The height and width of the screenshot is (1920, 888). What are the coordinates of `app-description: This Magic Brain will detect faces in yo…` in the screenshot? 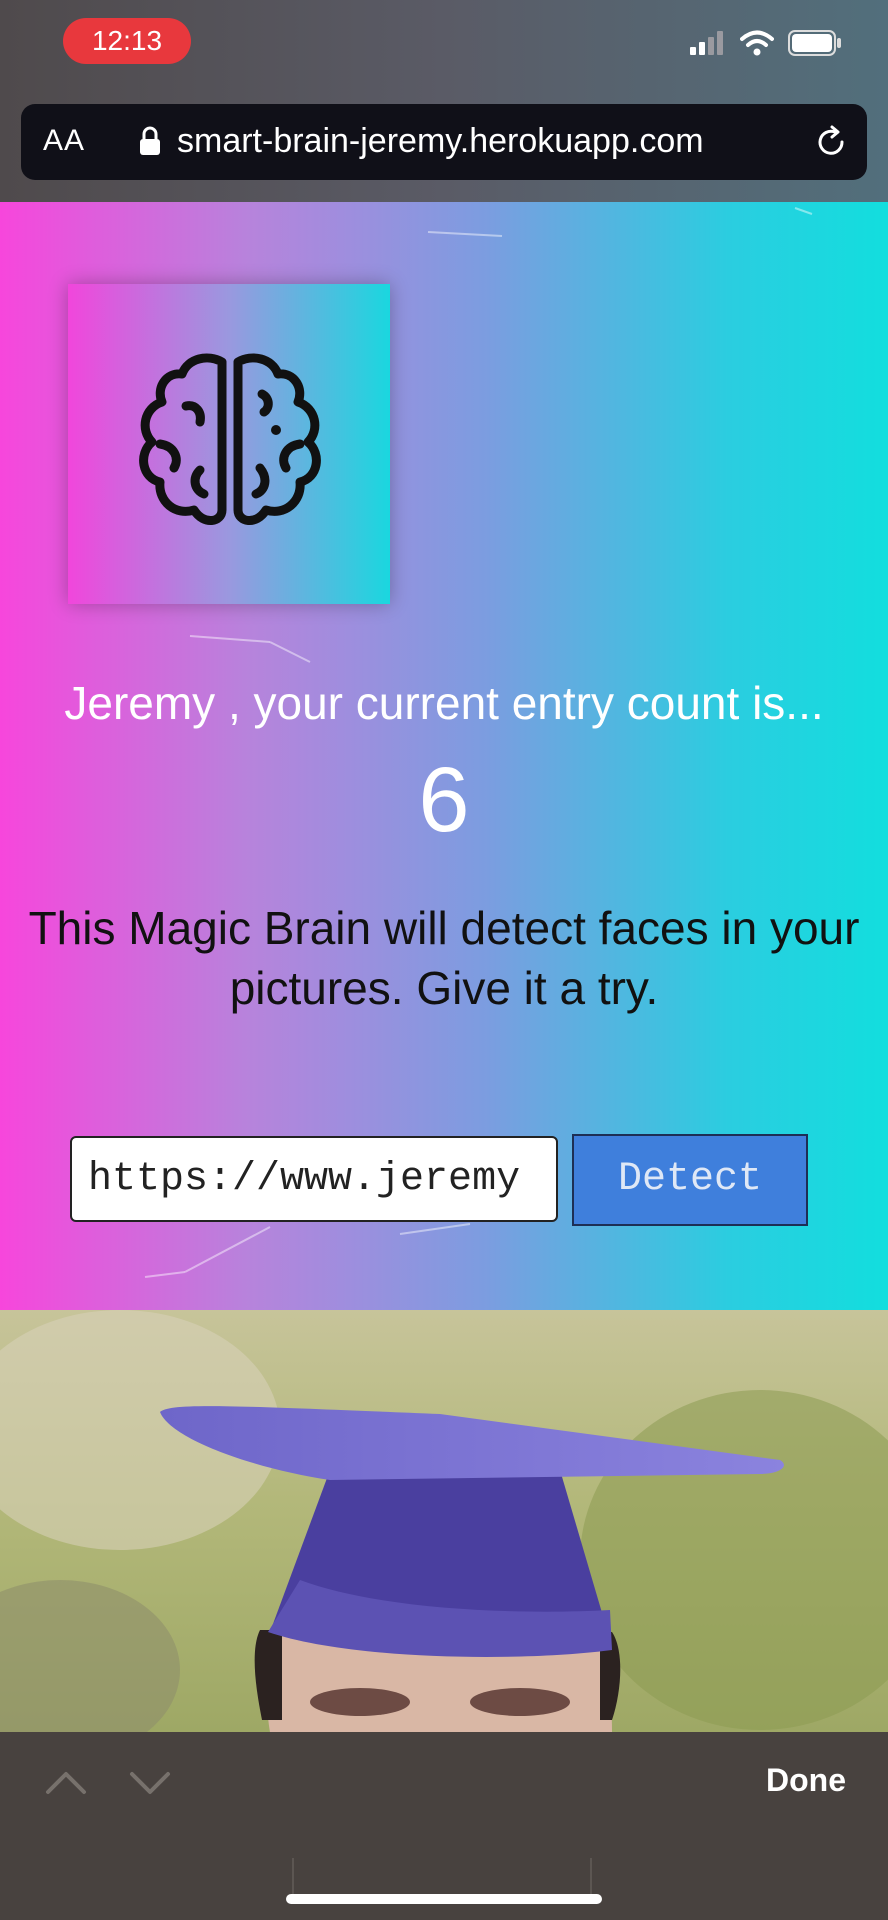 It's located at (444, 958).